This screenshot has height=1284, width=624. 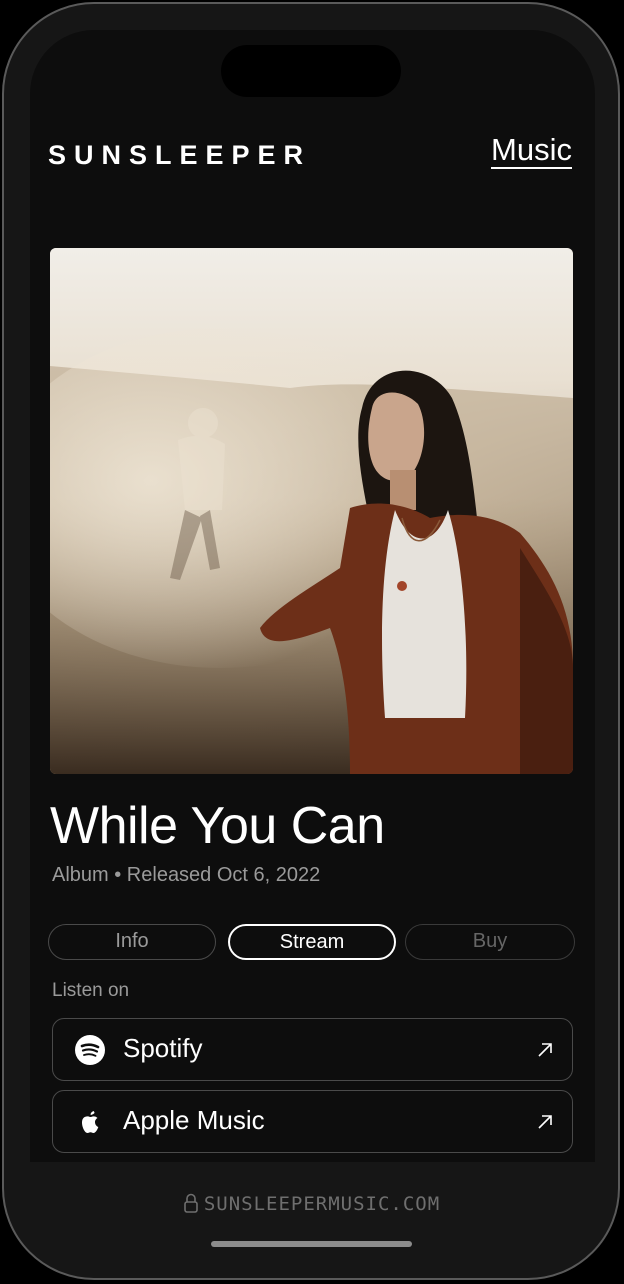 What do you see at coordinates (312, 1121) in the screenshot?
I see `apple-music-link: Apple Music` at bounding box center [312, 1121].